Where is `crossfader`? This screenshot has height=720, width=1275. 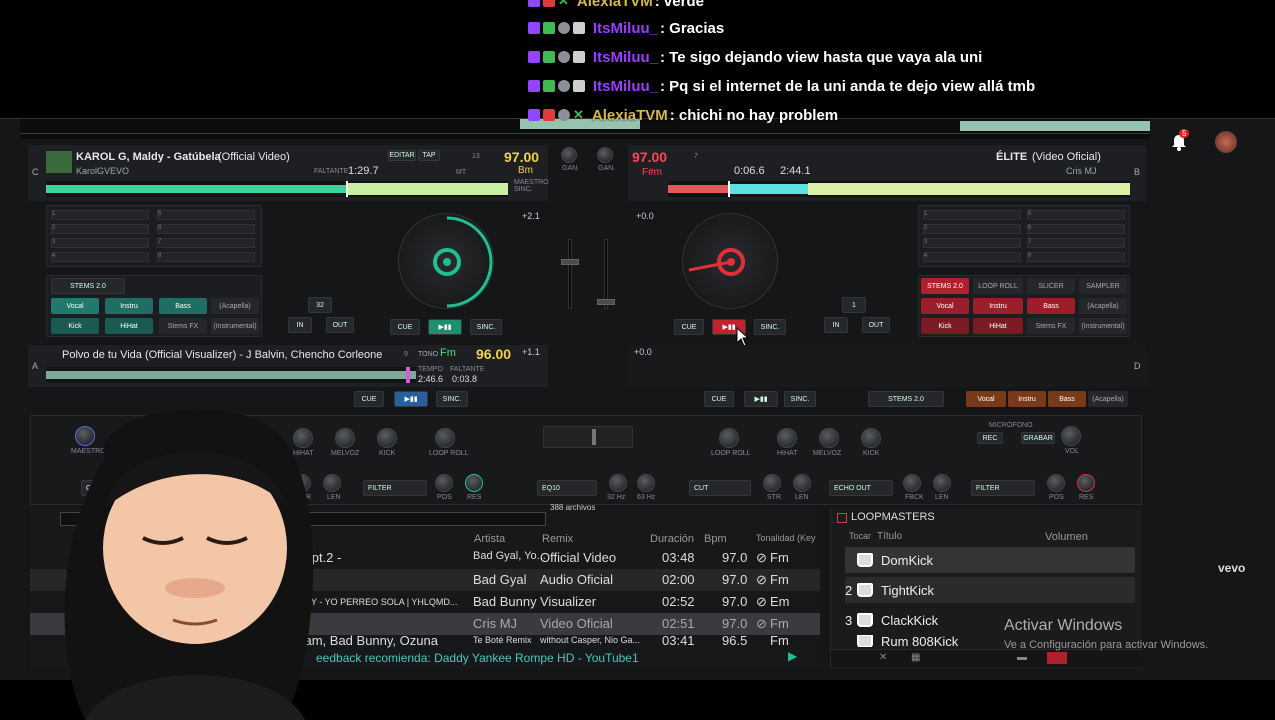
crossfader is located at coordinates (588, 437).